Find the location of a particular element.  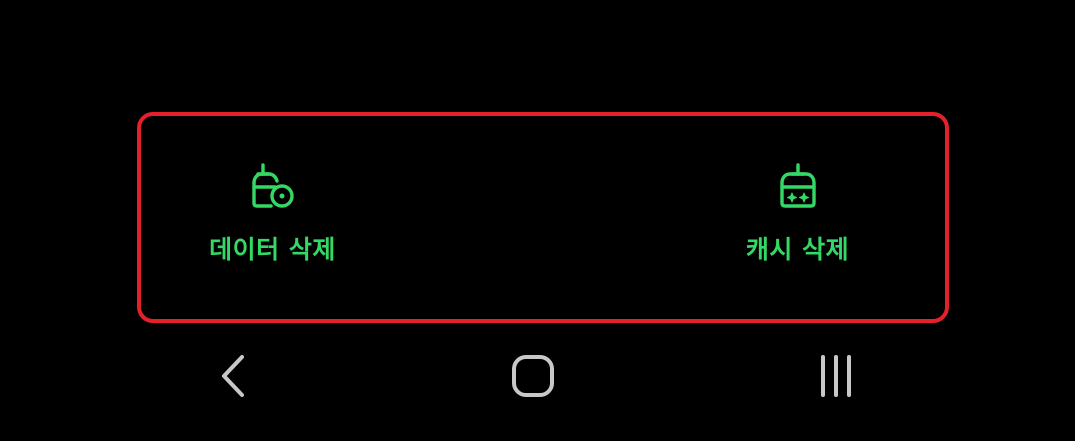

delete-data-button: 데이터 삭제 is located at coordinates (272, 213).